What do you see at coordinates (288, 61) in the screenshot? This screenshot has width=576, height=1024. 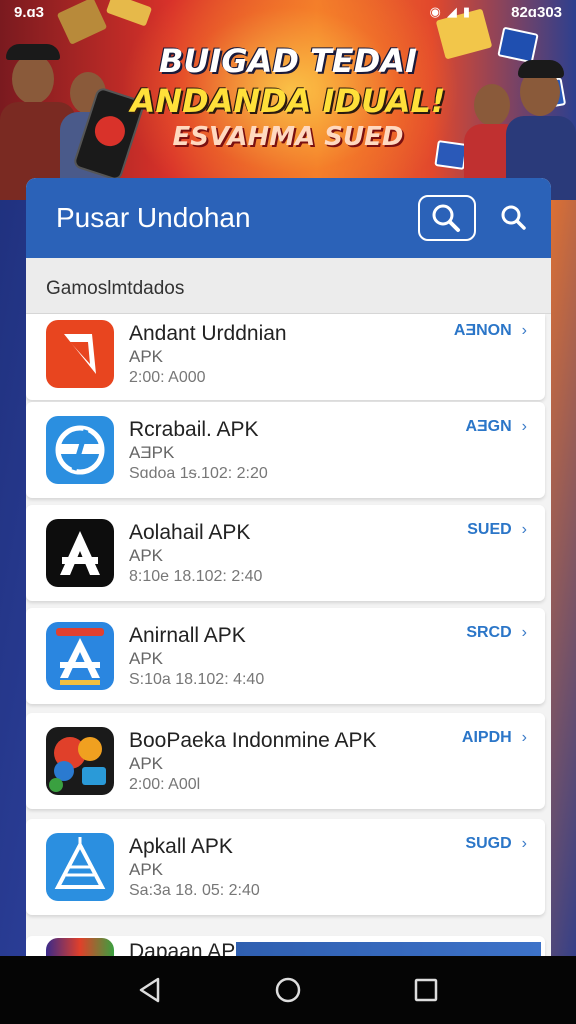 I see `banner-headline-1: BUIGAD TEDAI` at bounding box center [288, 61].